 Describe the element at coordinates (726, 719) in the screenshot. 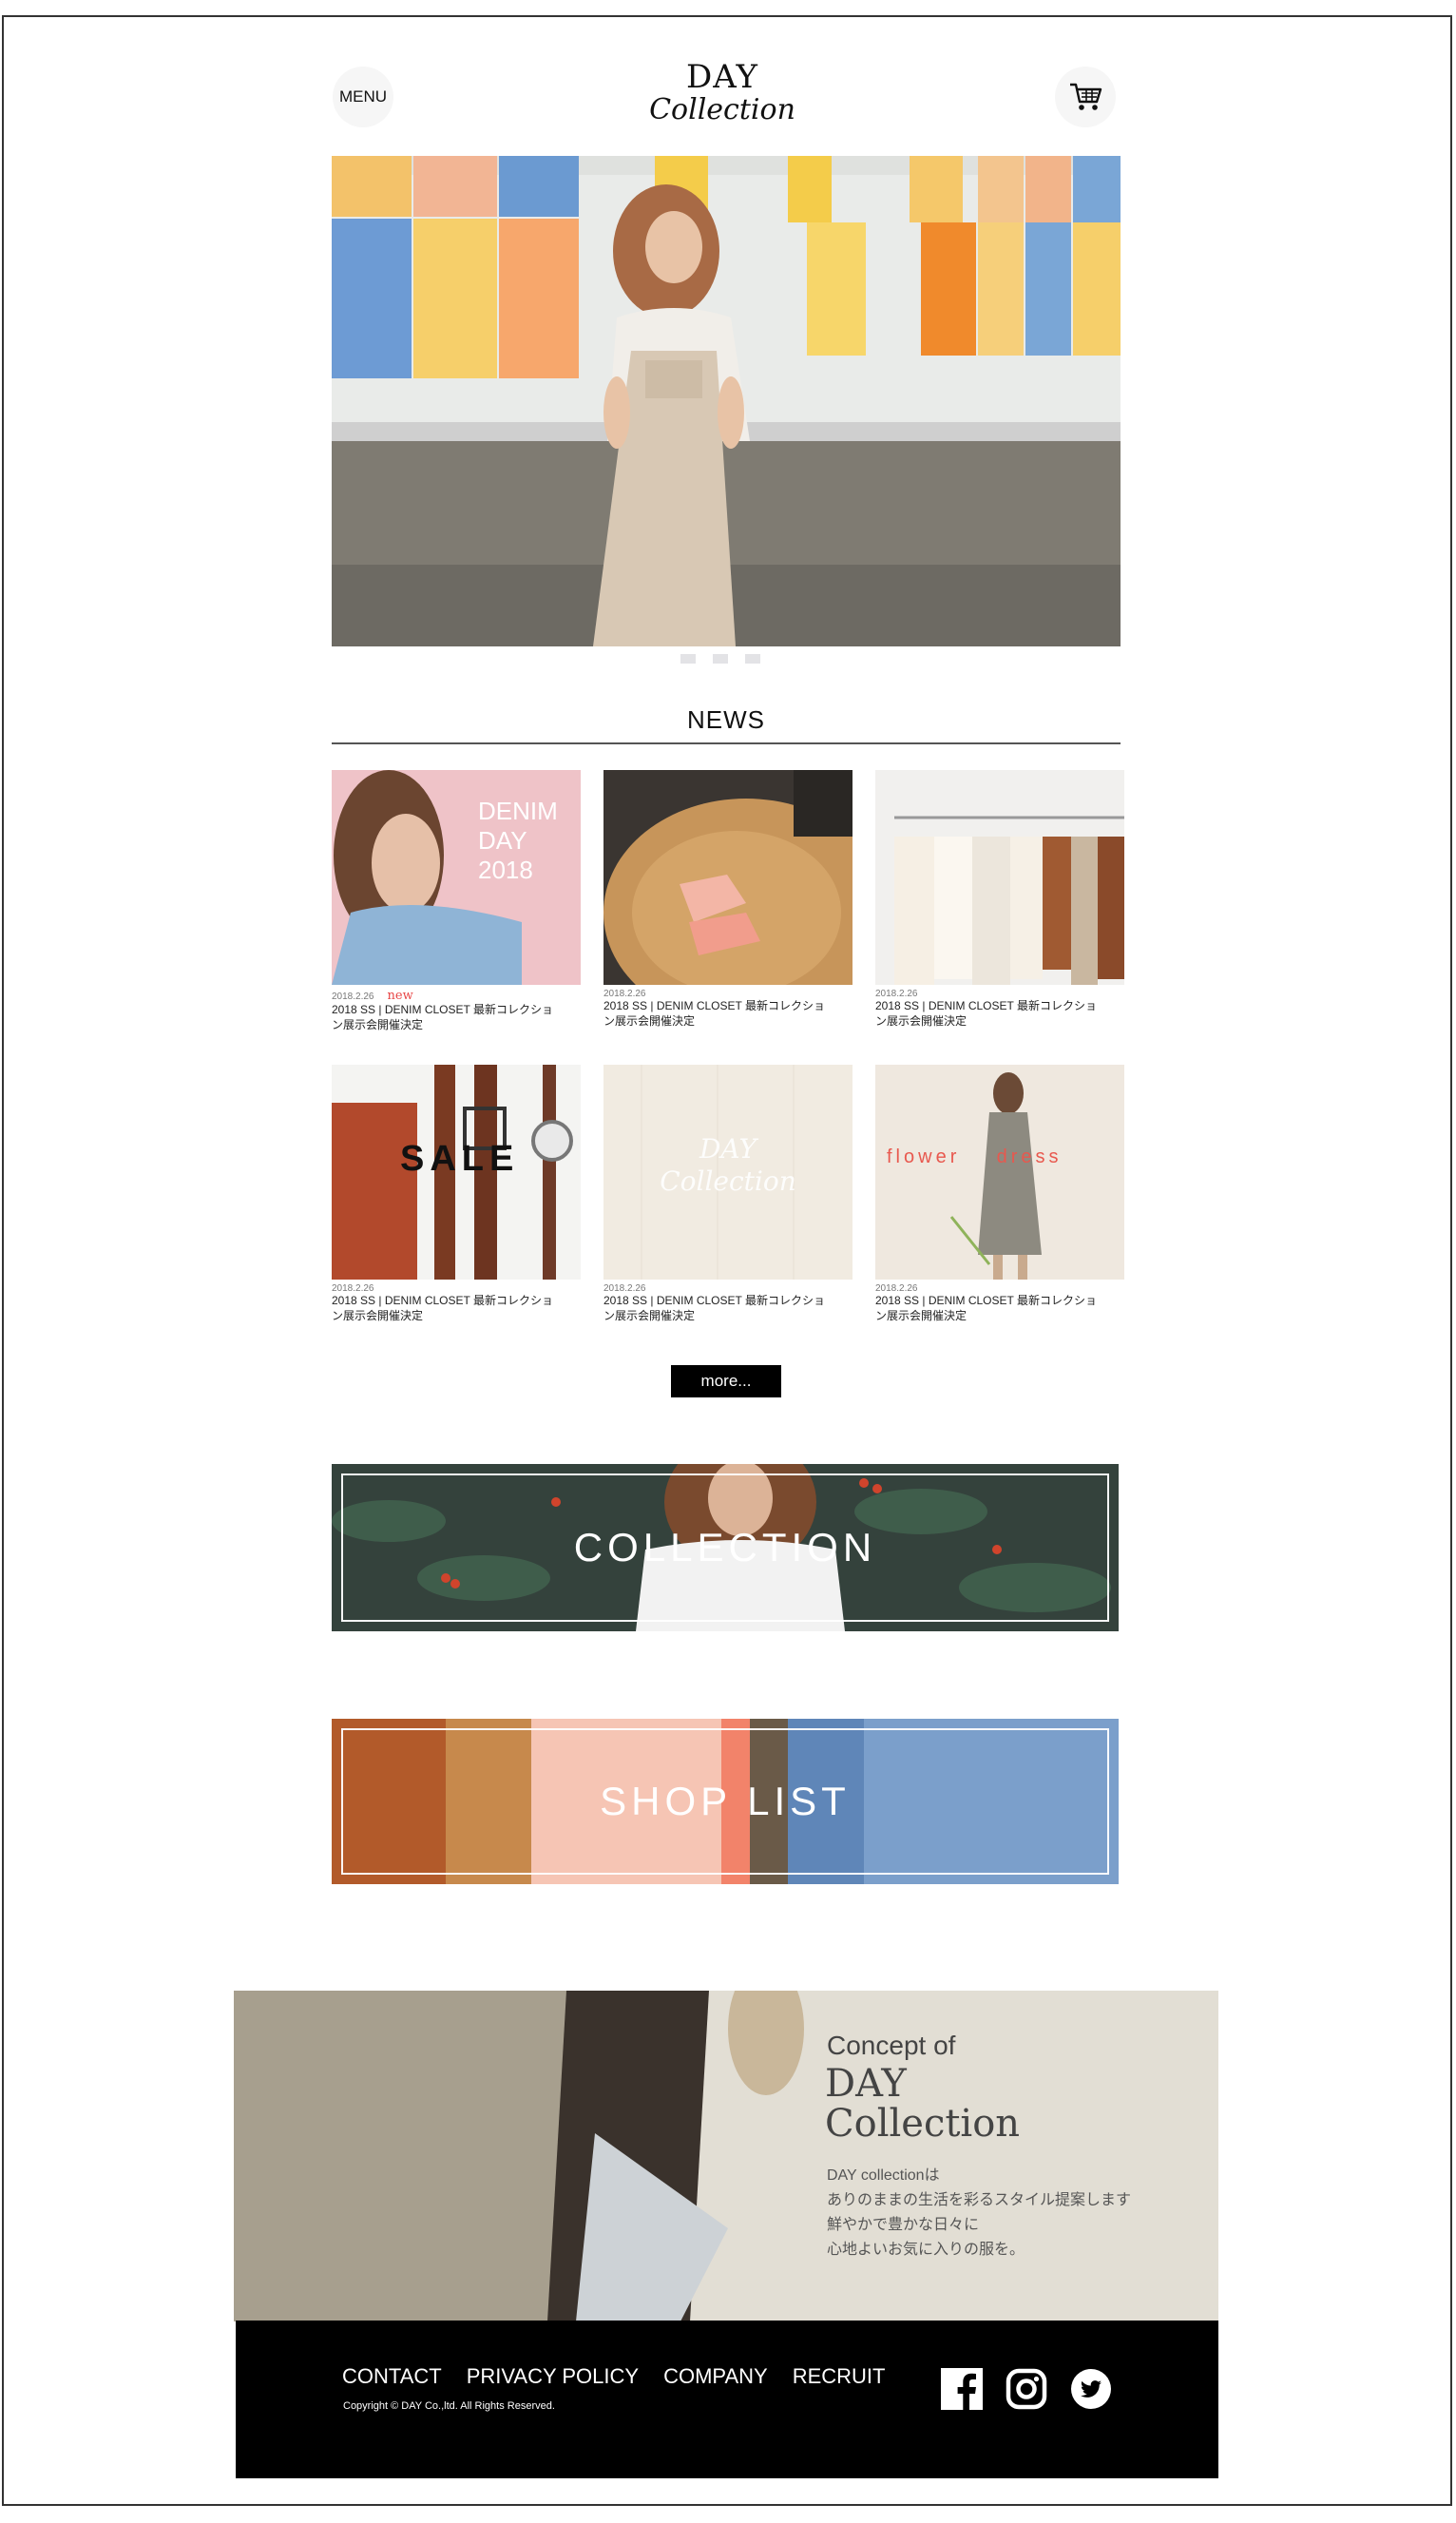

I see `news-heading: NEWS` at that location.